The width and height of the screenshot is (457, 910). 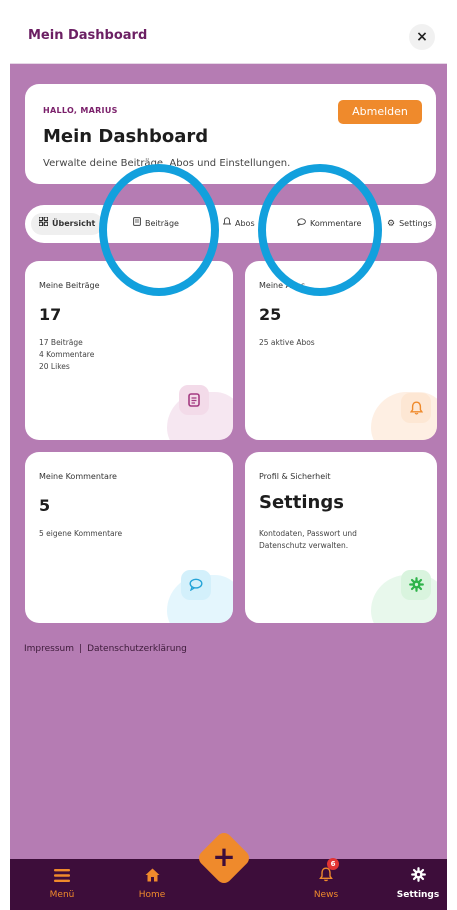 What do you see at coordinates (228, 36) in the screenshot?
I see `top-bar: Mein Dashboard ×` at bounding box center [228, 36].